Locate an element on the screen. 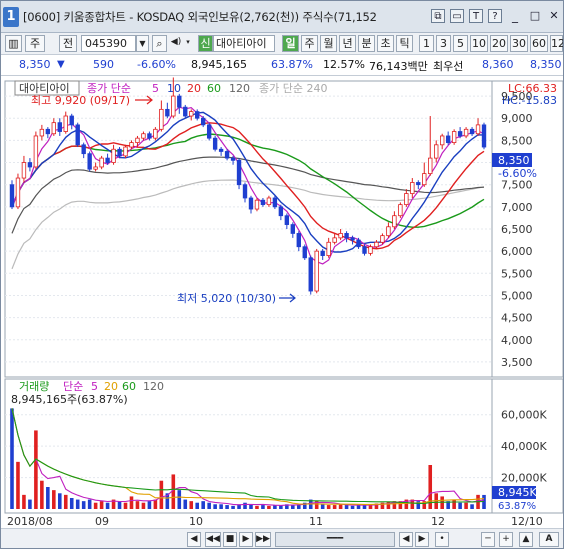 Image resolution: width=564 pixels, height=549 pixels. price-tick-label: 7,500 is located at coordinates (517, 185).